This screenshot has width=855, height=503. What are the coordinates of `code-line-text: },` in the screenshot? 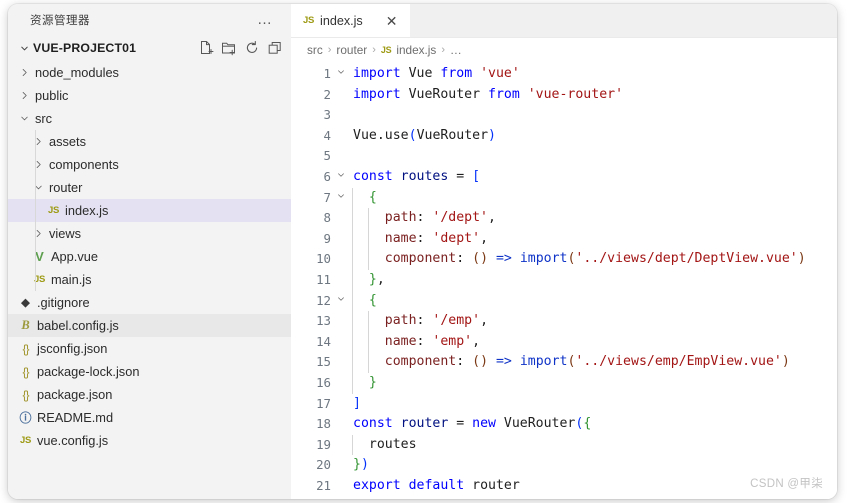 It's located at (594, 280).